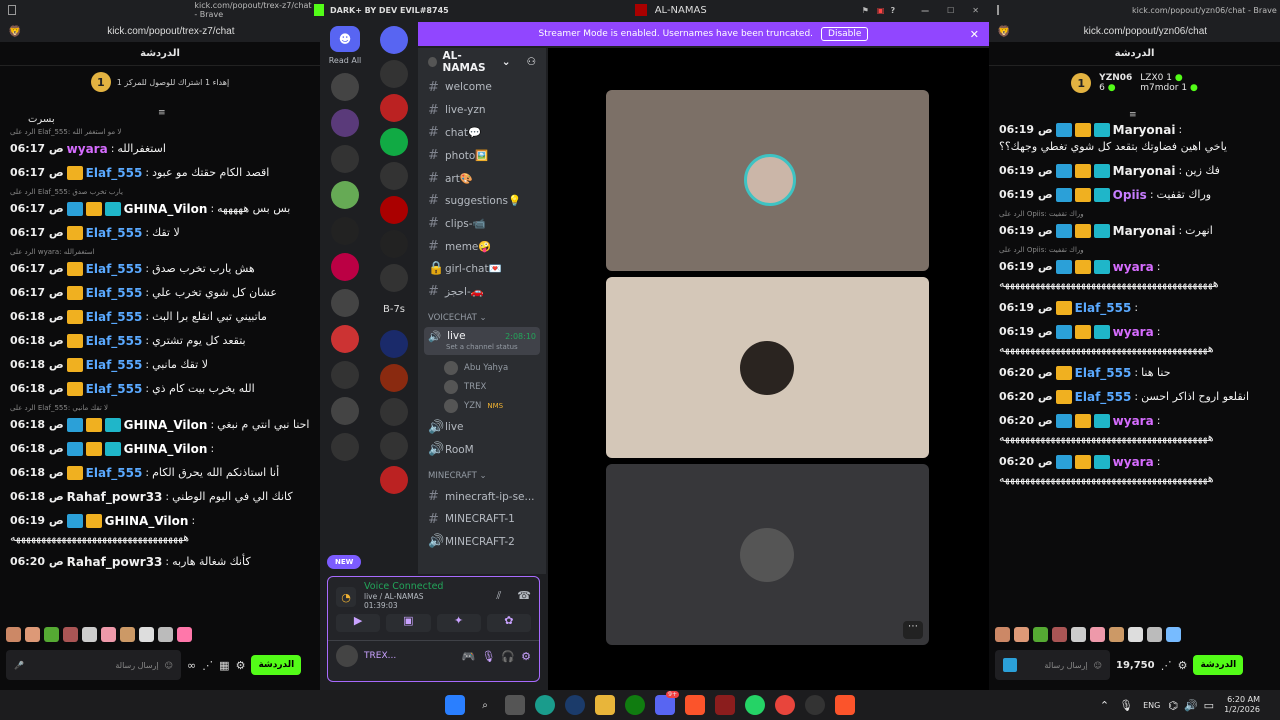  I want to click on more-options-icon: ⋯, so click(913, 630).